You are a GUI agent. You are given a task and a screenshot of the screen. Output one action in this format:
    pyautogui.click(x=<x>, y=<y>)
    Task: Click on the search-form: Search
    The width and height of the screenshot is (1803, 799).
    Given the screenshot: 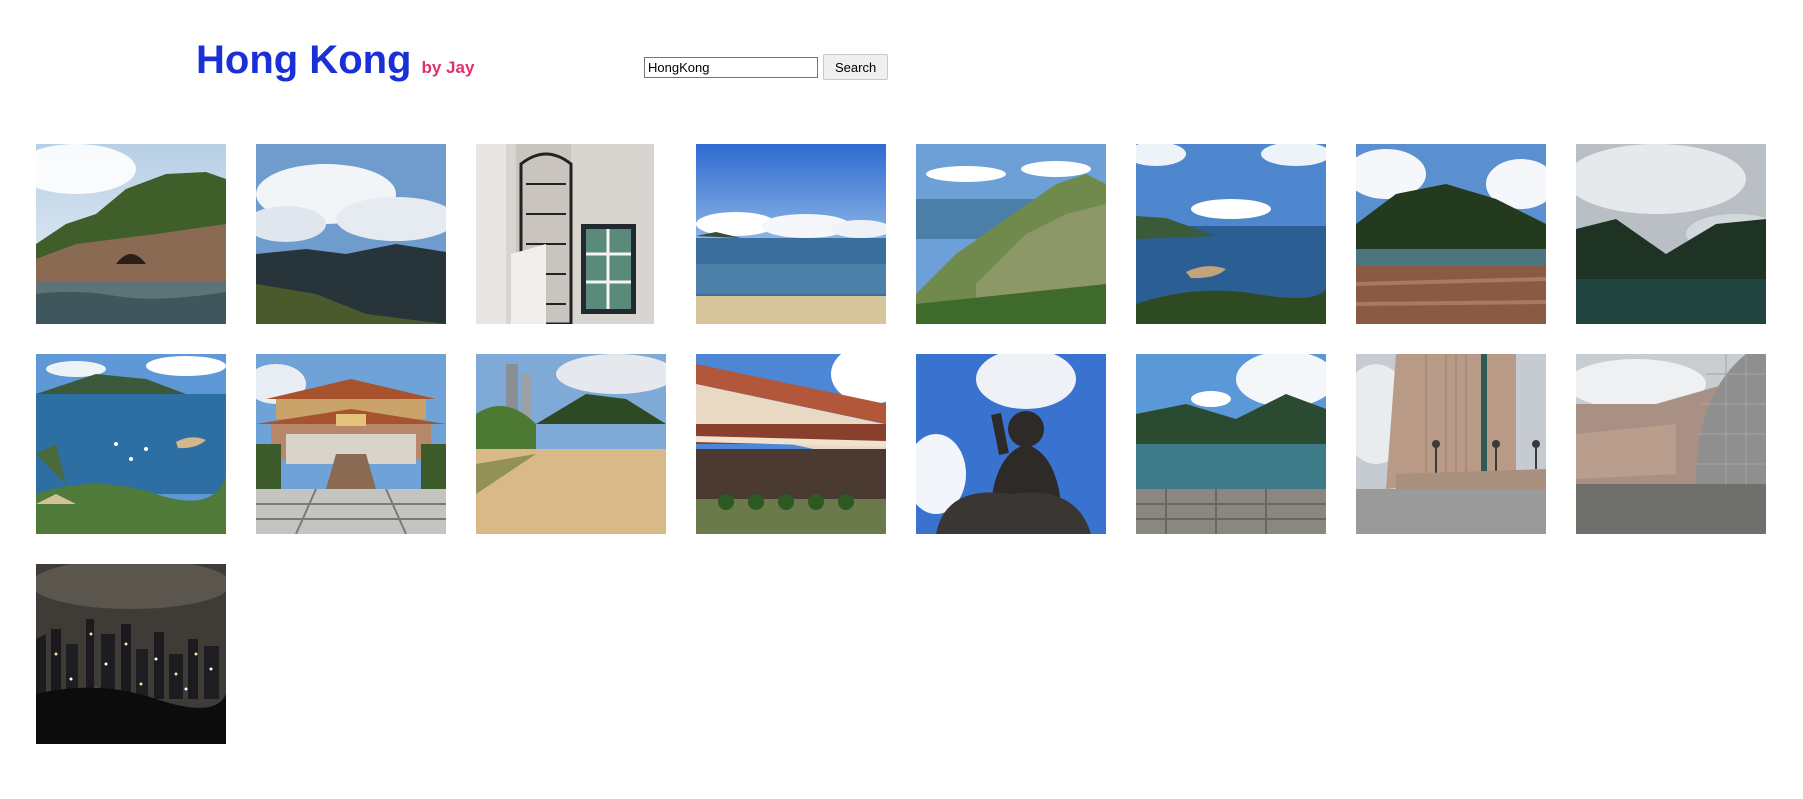 What is the action you would take?
    pyautogui.click(x=766, y=67)
    